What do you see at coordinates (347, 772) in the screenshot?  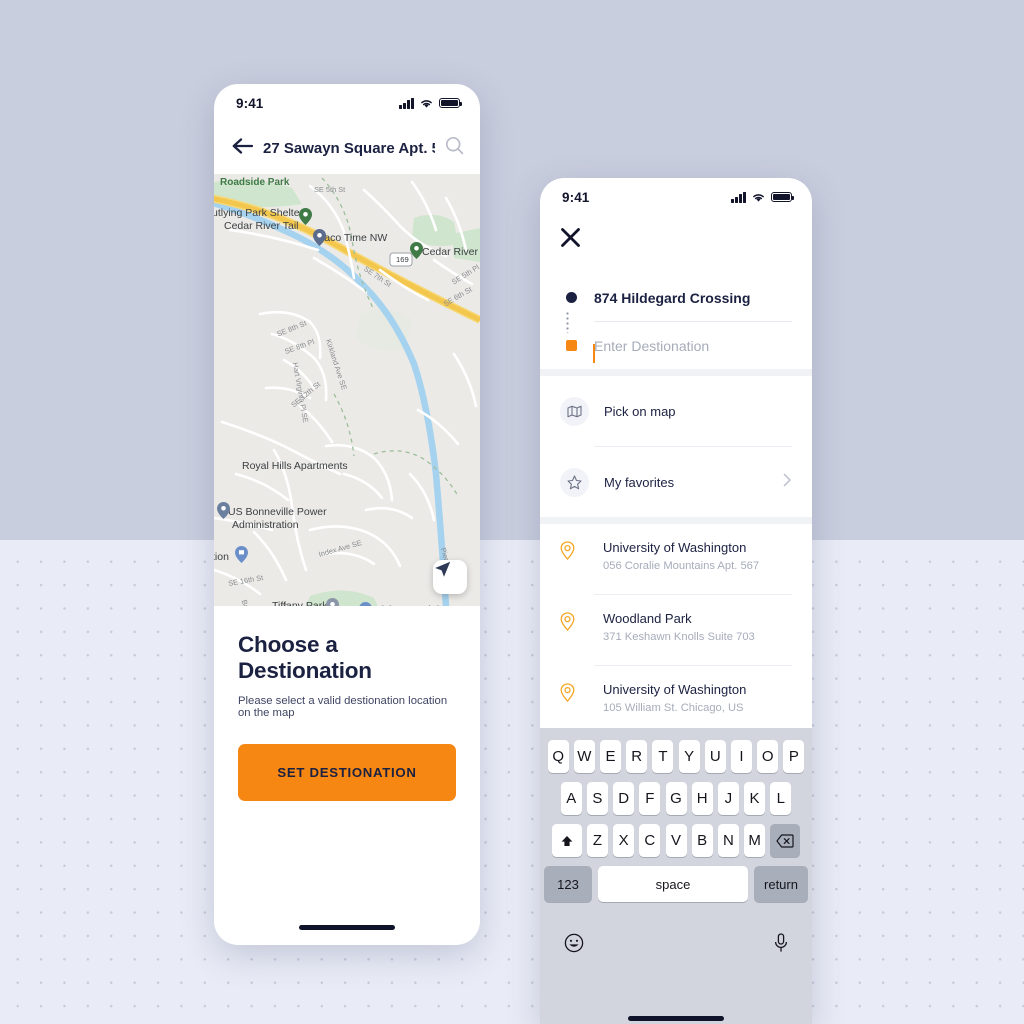 I see `set-destination-button: SET DESTIONATION` at bounding box center [347, 772].